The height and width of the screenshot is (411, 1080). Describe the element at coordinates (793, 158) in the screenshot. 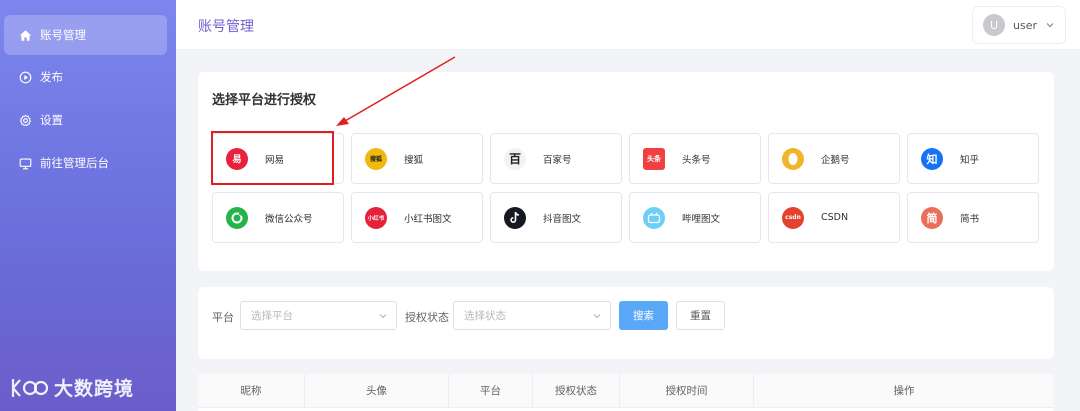

I see `penguin-icon` at that location.